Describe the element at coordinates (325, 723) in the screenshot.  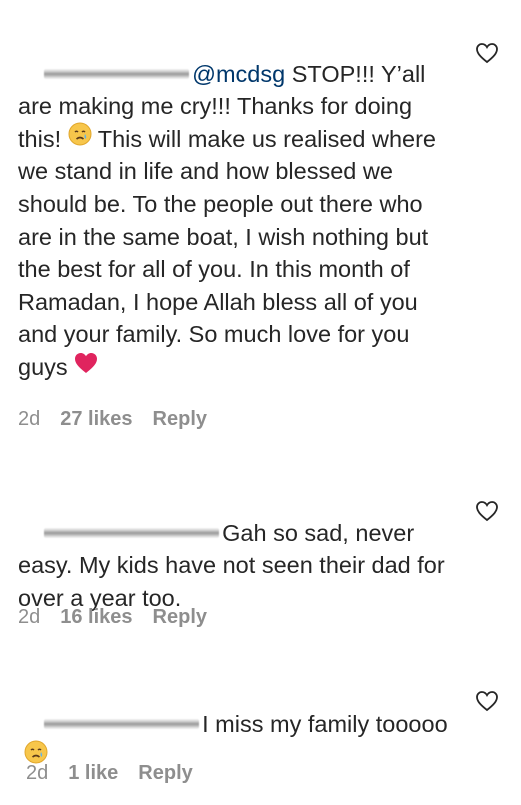
I see `comment-text-part: I miss my family tooooo` at that location.